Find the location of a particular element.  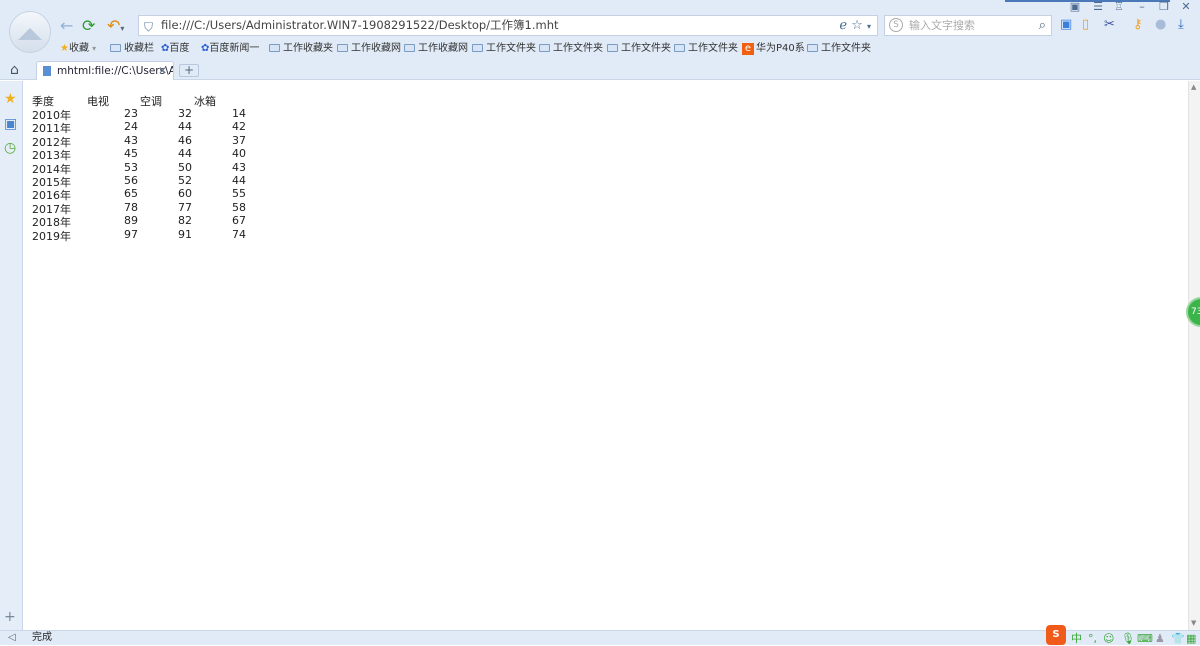

table-cell: 74 is located at coordinates (239, 234).